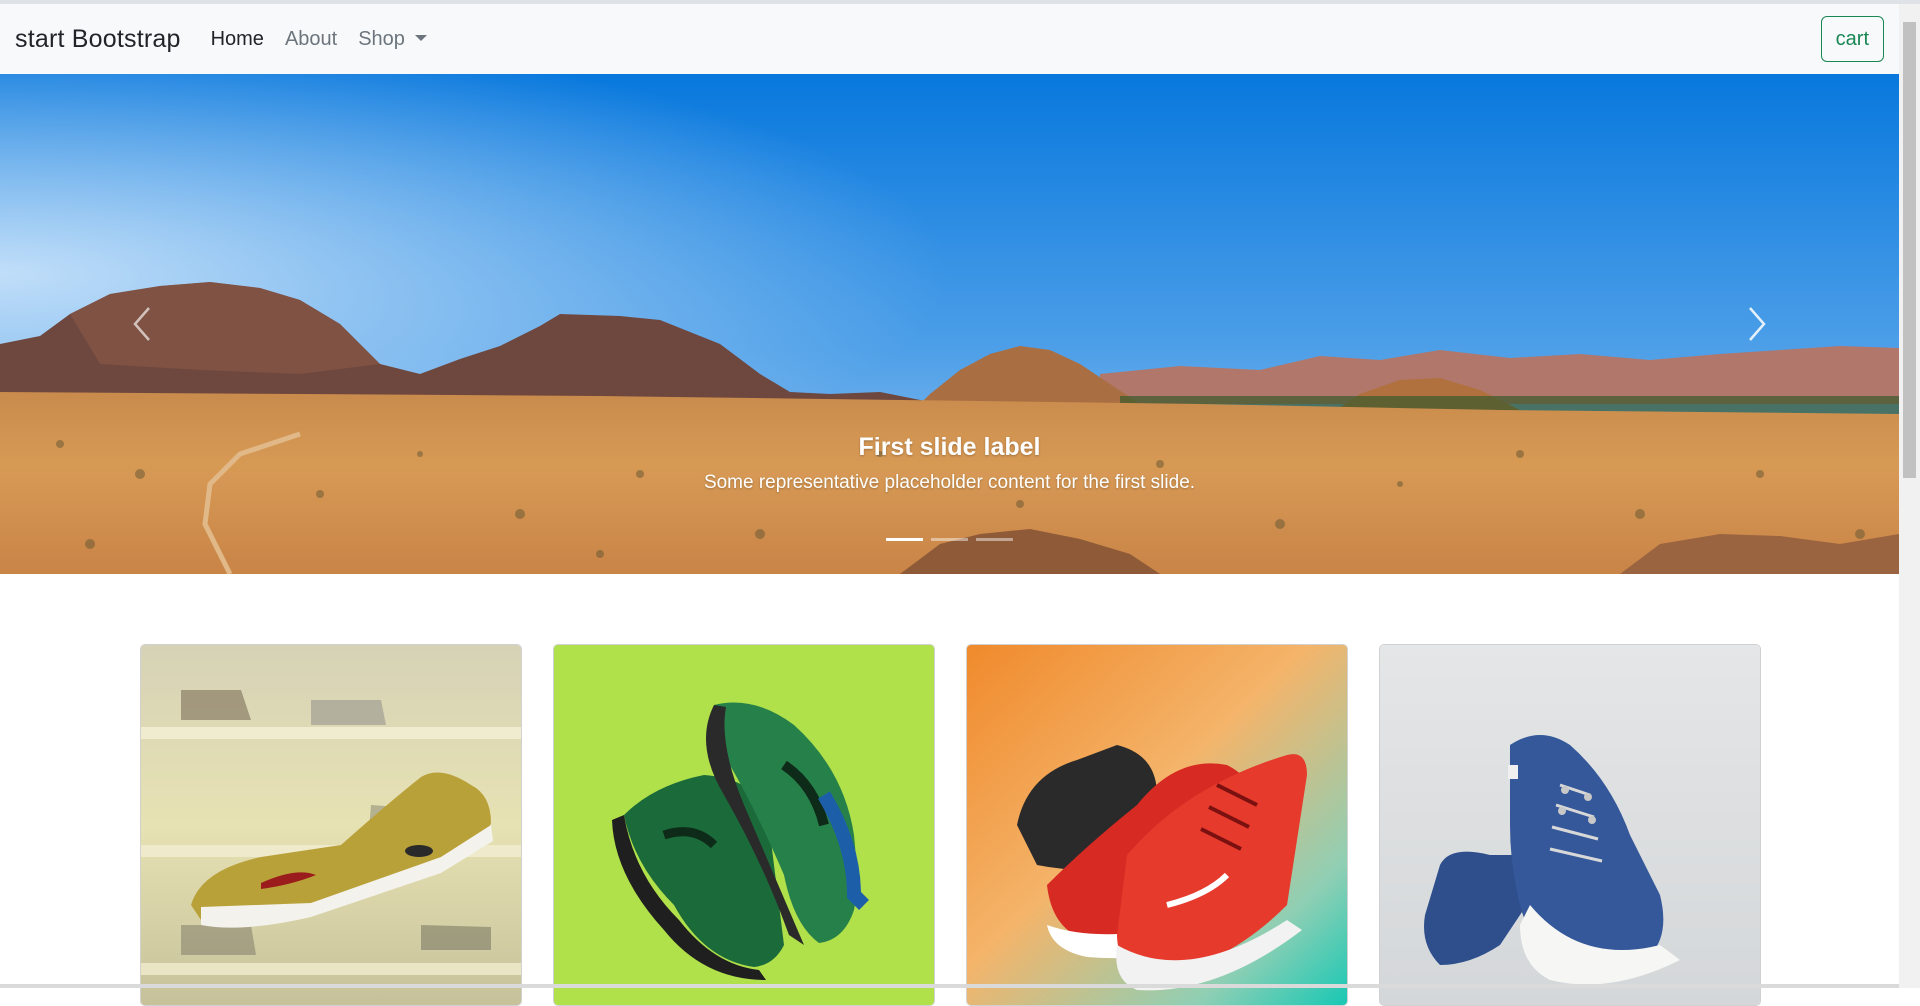 The height and width of the screenshot is (1006, 1920). I want to click on nav-shop-dropdown: Shop, so click(392, 39).